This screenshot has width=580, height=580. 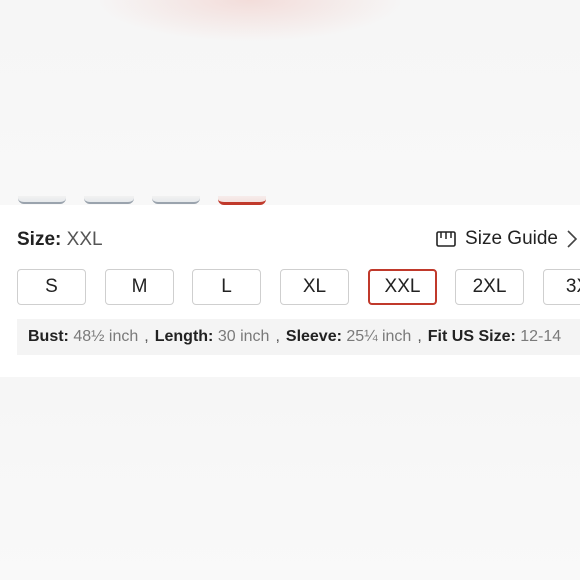 What do you see at coordinates (106, 336) in the screenshot?
I see `bust-value: 48½ inch` at bounding box center [106, 336].